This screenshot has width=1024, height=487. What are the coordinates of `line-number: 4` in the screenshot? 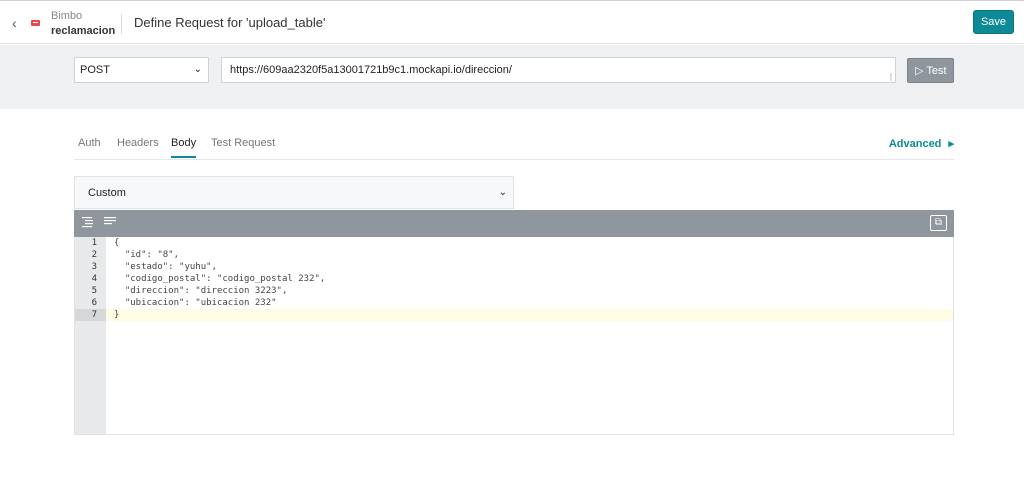 It's located at (94, 279).